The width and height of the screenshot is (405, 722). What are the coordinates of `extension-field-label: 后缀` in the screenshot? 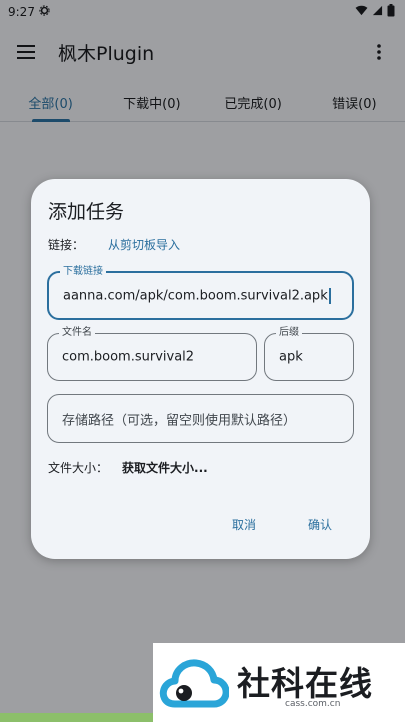 It's located at (289, 333).